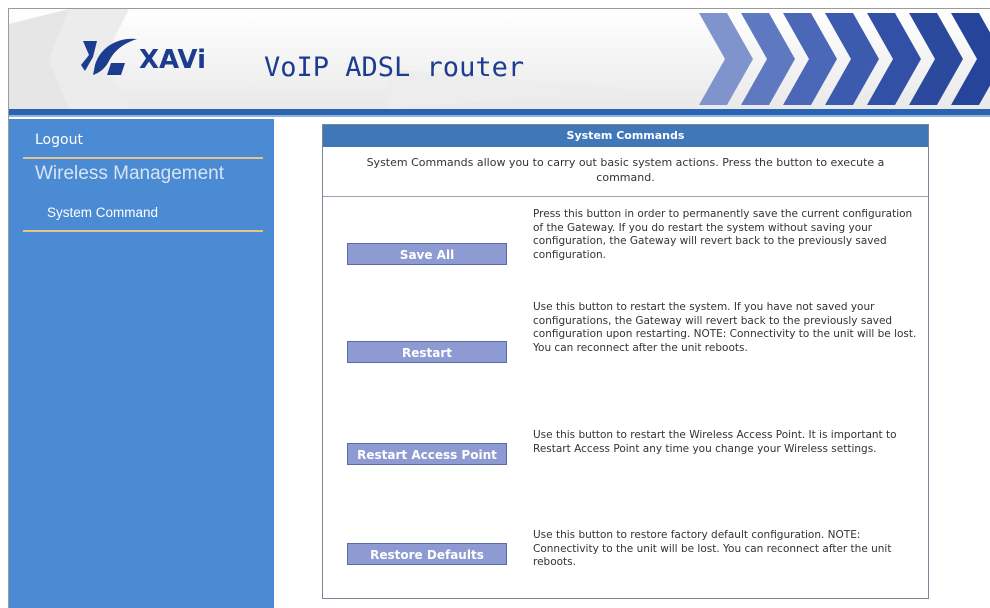 Image resolution: width=990 pixels, height=608 pixels. Describe the element at coordinates (427, 554) in the screenshot. I see `restore-defaults-button: Restore Defaults` at that location.